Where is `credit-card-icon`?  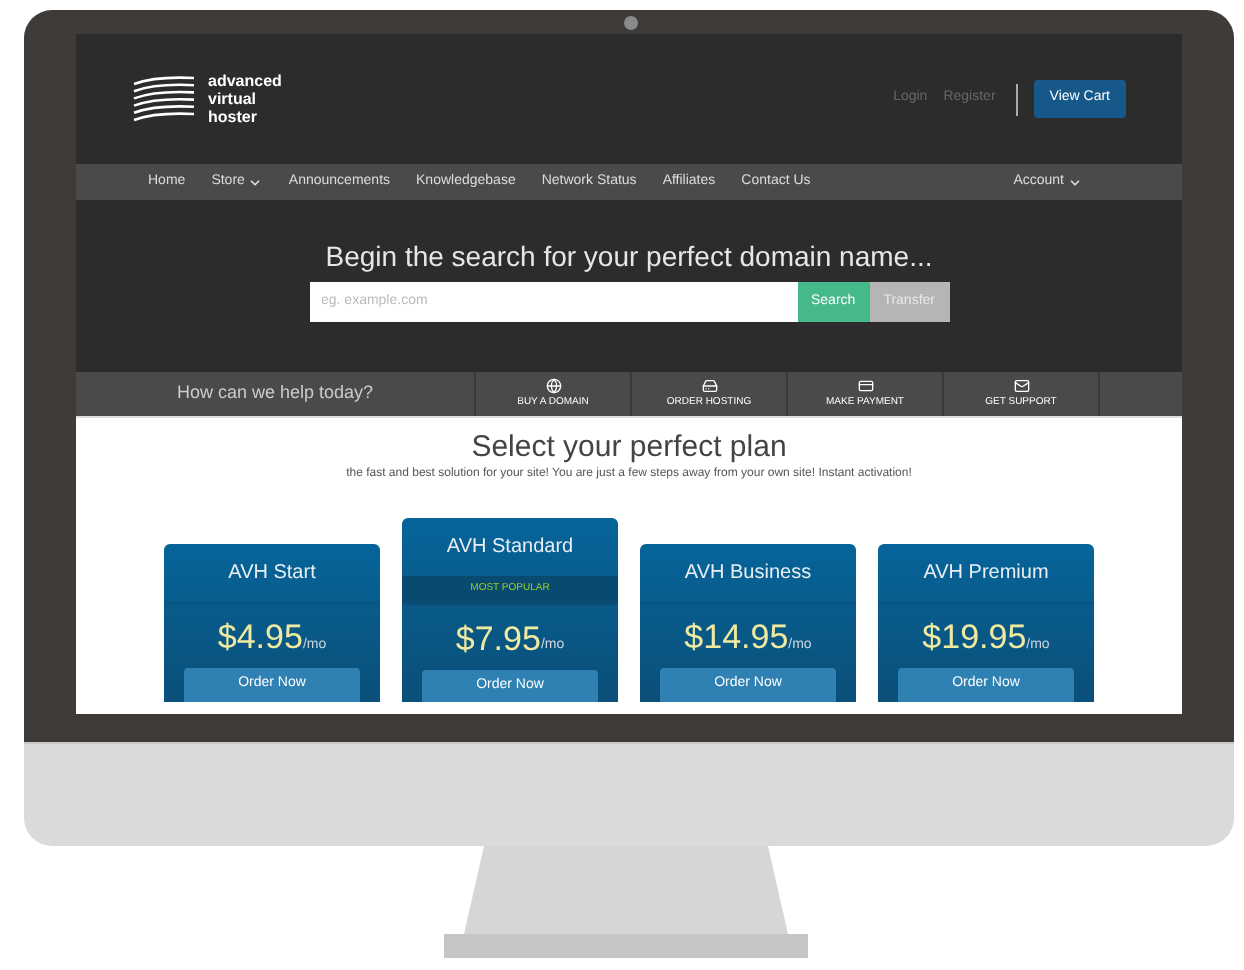
credit-card-icon is located at coordinates (865, 385).